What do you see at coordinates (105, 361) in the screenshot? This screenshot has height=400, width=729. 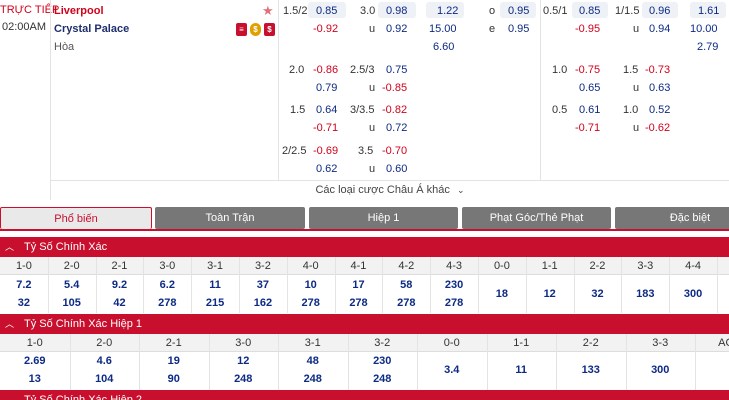 I see `odds-cell: 4.6` at bounding box center [105, 361].